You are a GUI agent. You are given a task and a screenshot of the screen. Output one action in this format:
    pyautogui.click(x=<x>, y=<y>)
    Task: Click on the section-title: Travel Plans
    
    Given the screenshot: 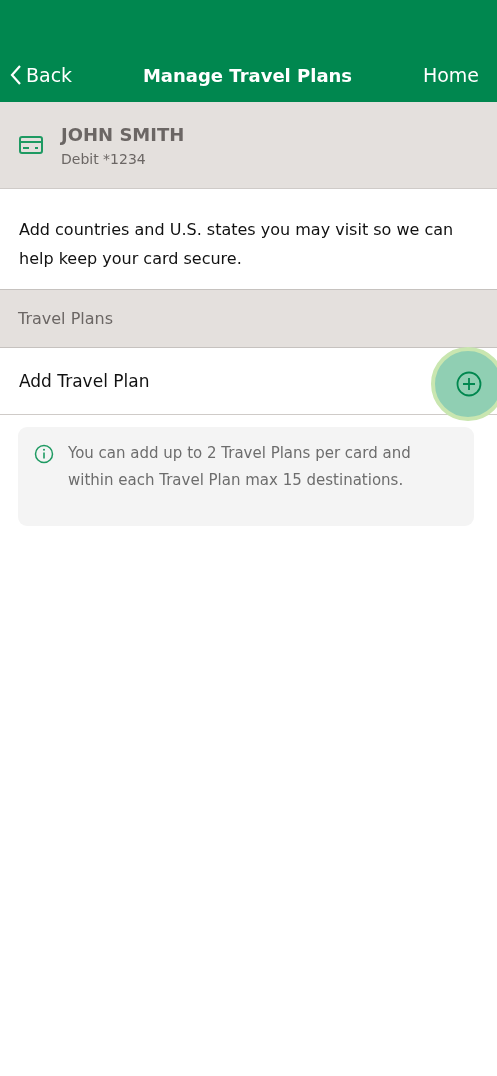 What is the action you would take?
    pyautogui.click(x=66, y=318)
    